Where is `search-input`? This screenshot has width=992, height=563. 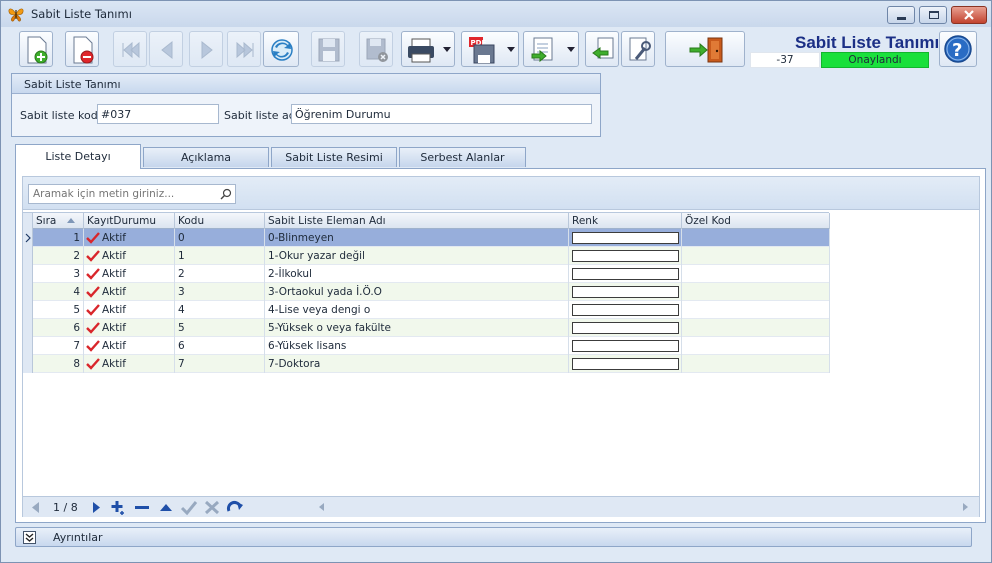 search-input is located at coordinates (132, 194).